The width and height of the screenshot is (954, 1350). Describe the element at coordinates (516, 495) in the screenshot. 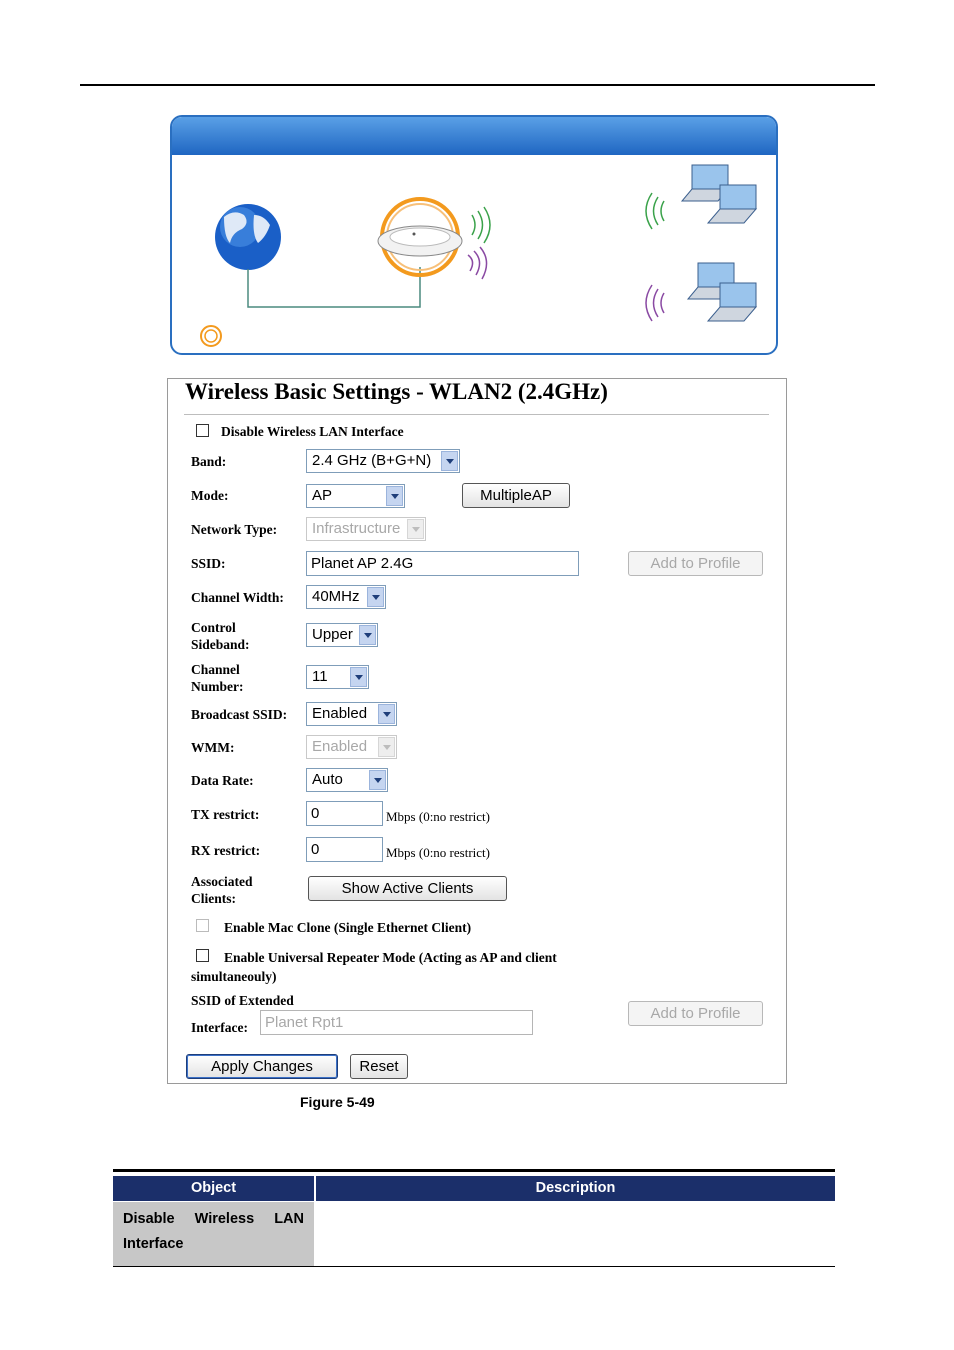

I see `multiple-ap-button: MultipleAP` at that location.